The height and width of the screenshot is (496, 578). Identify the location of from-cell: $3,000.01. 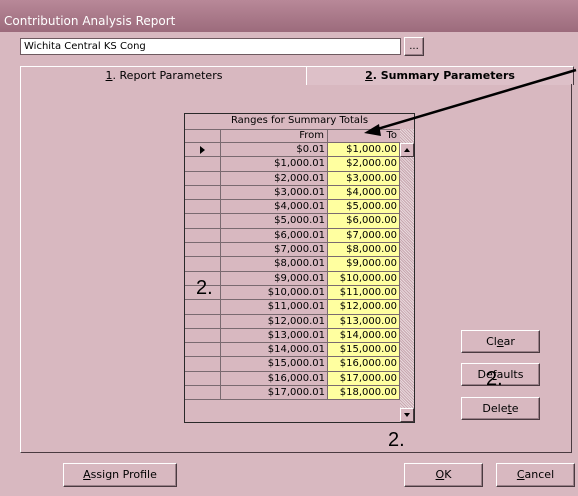
(274, 193).